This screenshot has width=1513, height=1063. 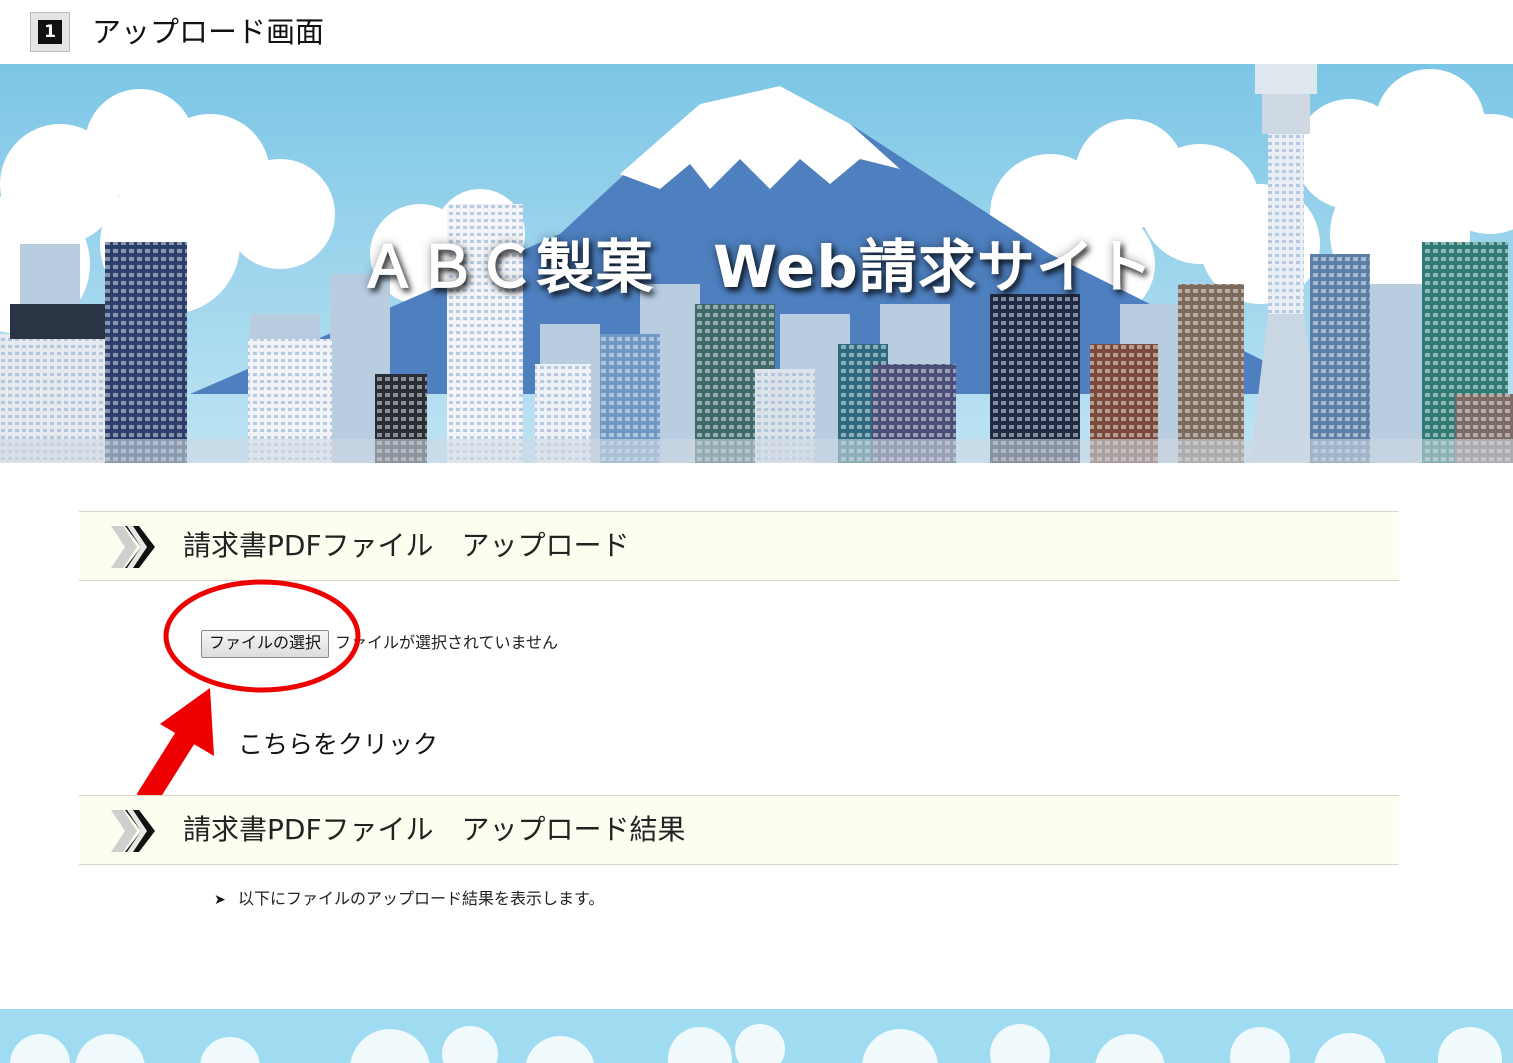 I want to click on red-arrow-icon, so click(x=175, y=747).